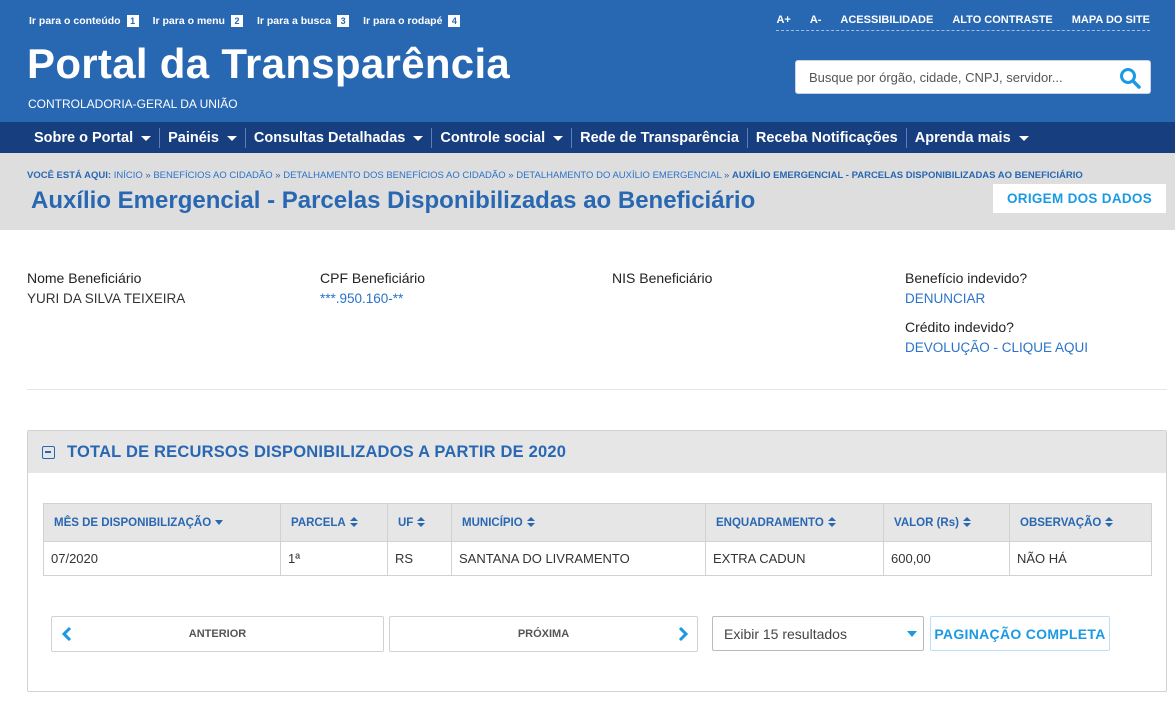 The width and height of the screenshot is (1175, 720). I want to click on cell-observation: NÃO HÁ, so click(1080, 558).